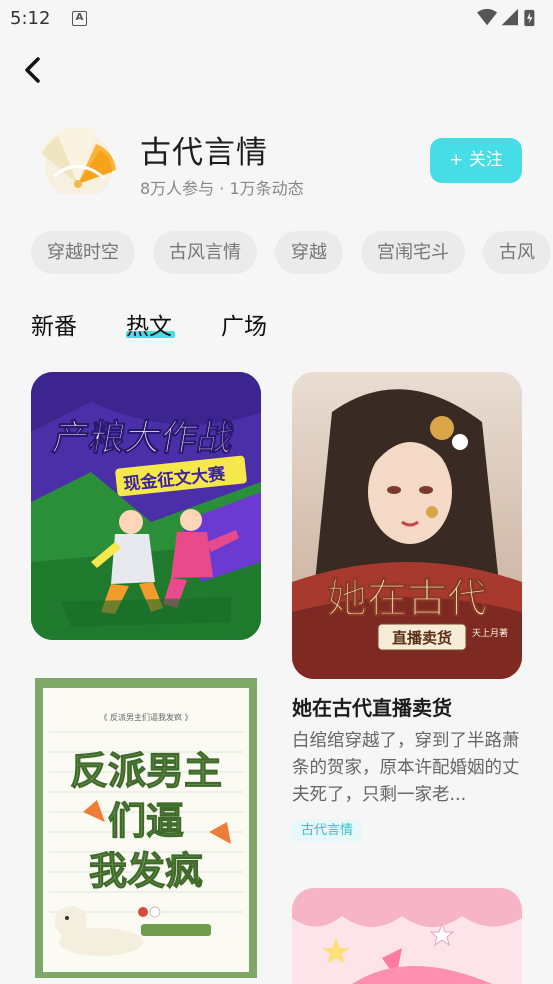 The image size is (553, 984). Describe the element at coordinates (276, 20) in the screenshot. I see `status-bar: 5:12 A` at that location.